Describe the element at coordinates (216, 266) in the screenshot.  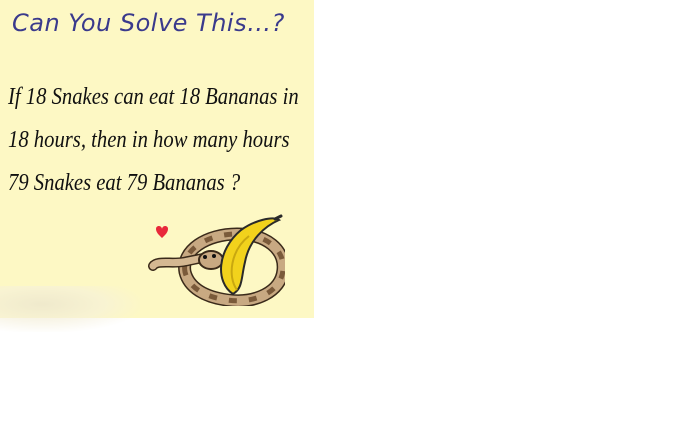
I see `snake-illustration` at that location.